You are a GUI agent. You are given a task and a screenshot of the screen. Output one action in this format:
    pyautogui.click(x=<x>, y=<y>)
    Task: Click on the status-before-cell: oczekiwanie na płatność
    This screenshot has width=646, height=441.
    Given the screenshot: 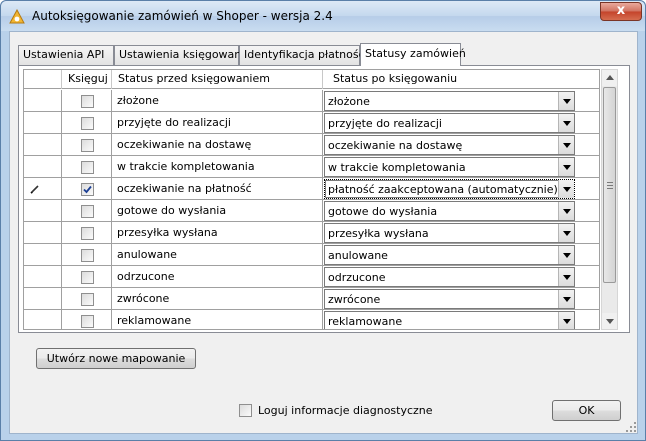 What is the action you would take?
    pyautogui.click(x=217, y=189)
    